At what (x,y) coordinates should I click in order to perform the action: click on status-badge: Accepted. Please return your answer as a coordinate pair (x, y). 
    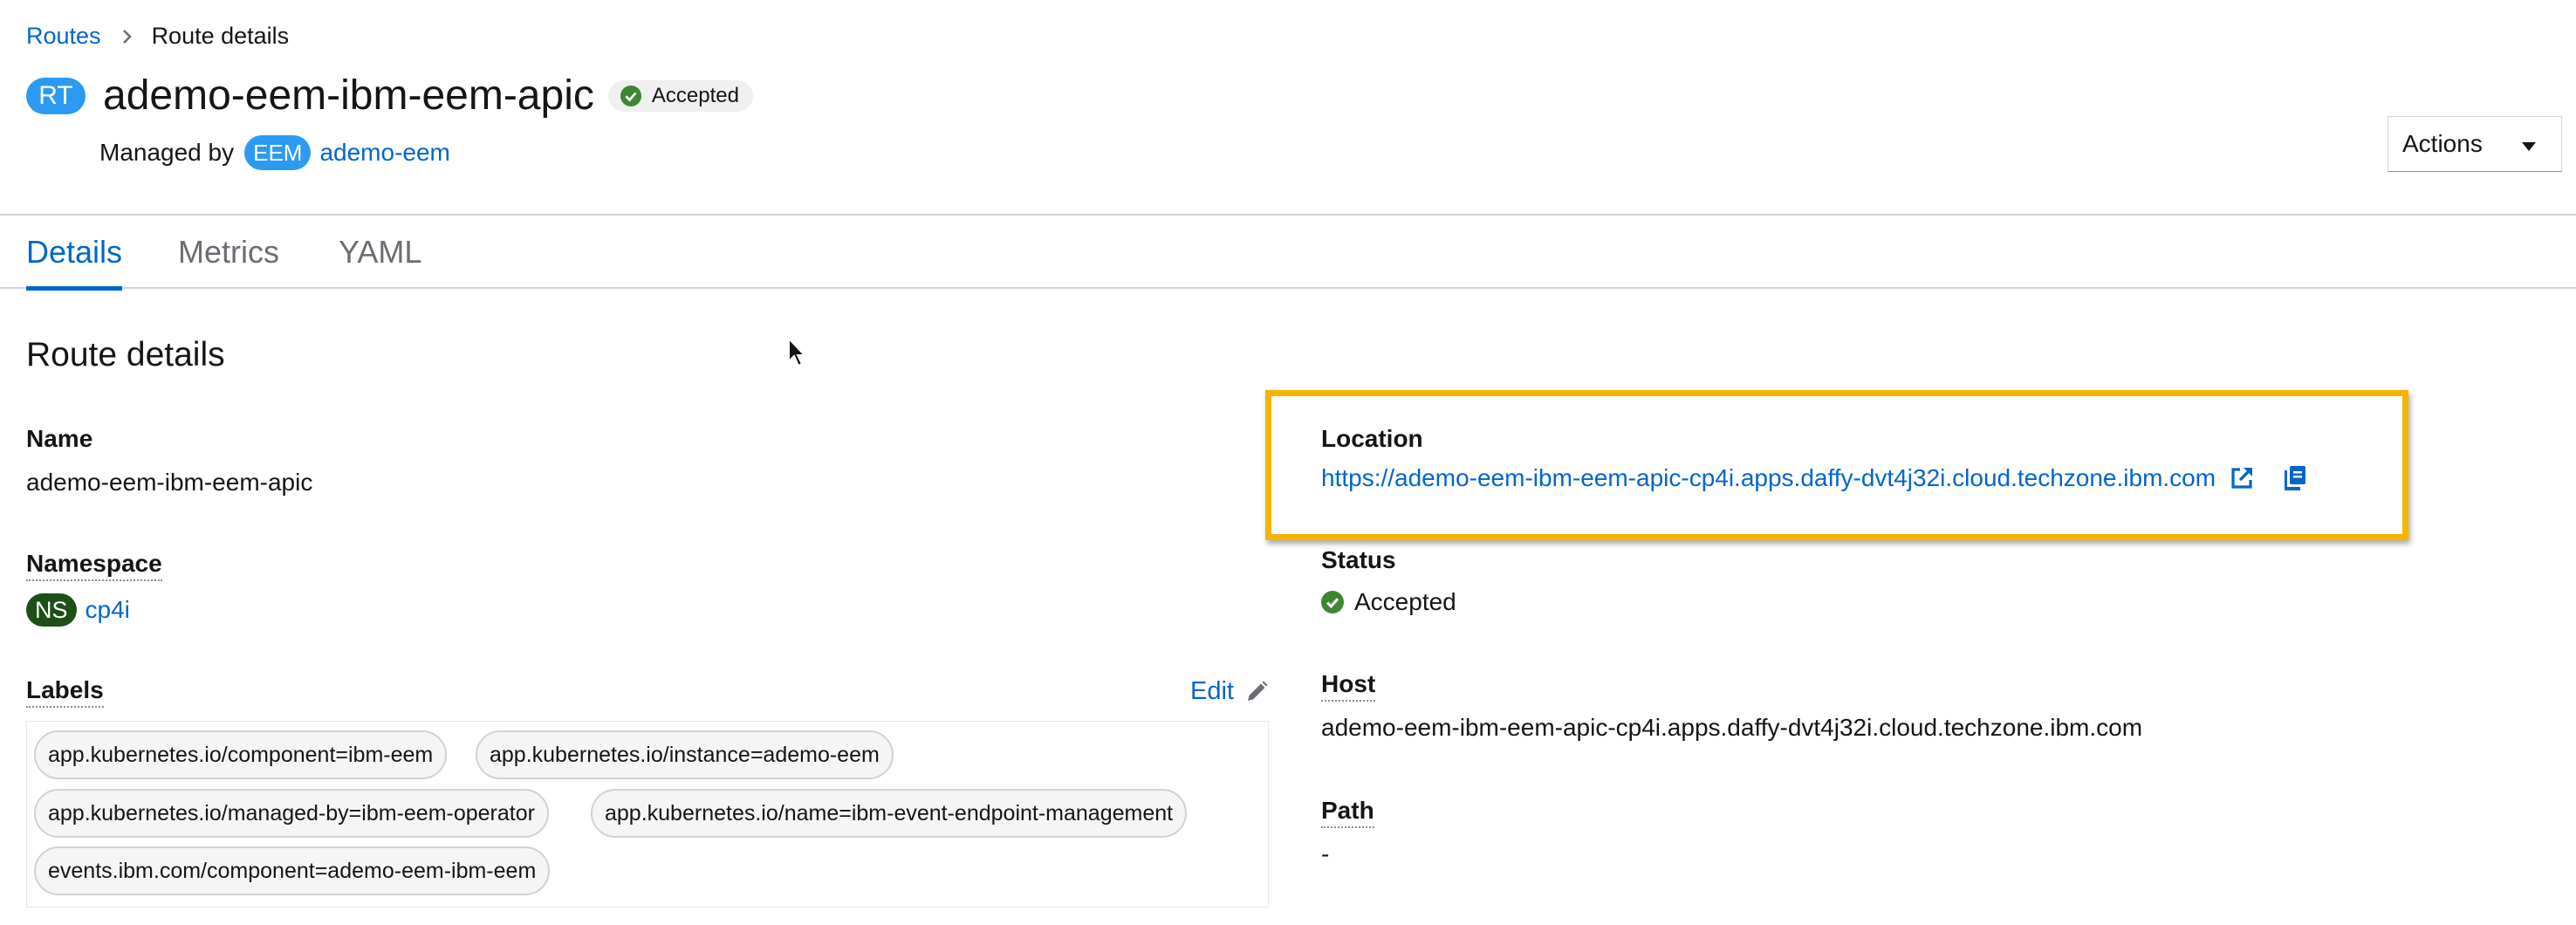
    Looking at the image, I should click on (680, 96).